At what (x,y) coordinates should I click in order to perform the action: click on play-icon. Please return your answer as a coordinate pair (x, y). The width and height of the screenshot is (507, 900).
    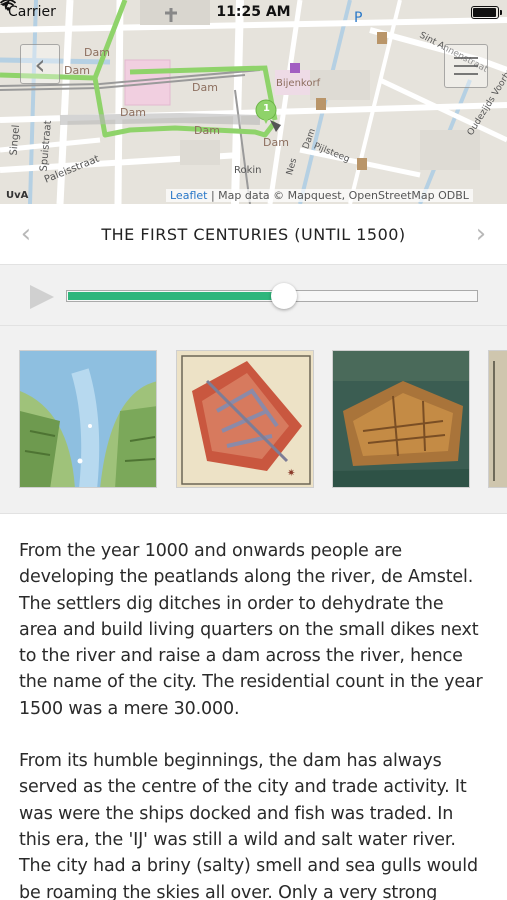
    Looking at the image, I should click on (42, 297).